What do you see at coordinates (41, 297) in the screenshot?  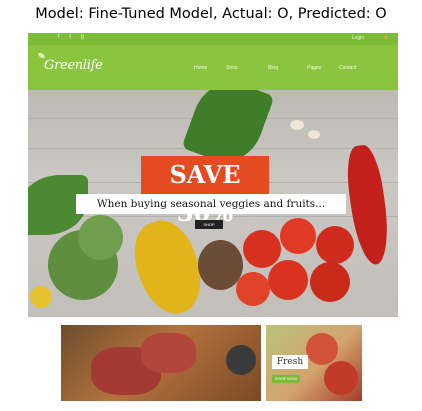 I see `lemon-image` at bounding box center [41, 297].